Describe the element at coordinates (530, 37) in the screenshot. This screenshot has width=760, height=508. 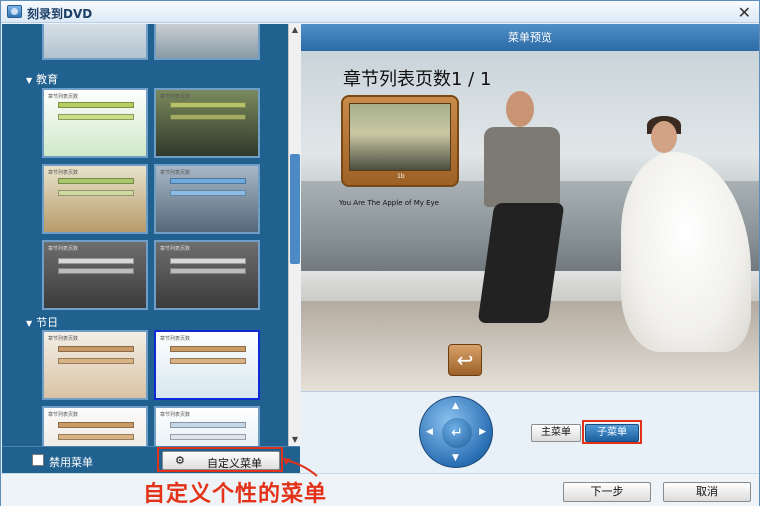
I see `preview-header: 菜单预览` at that location.